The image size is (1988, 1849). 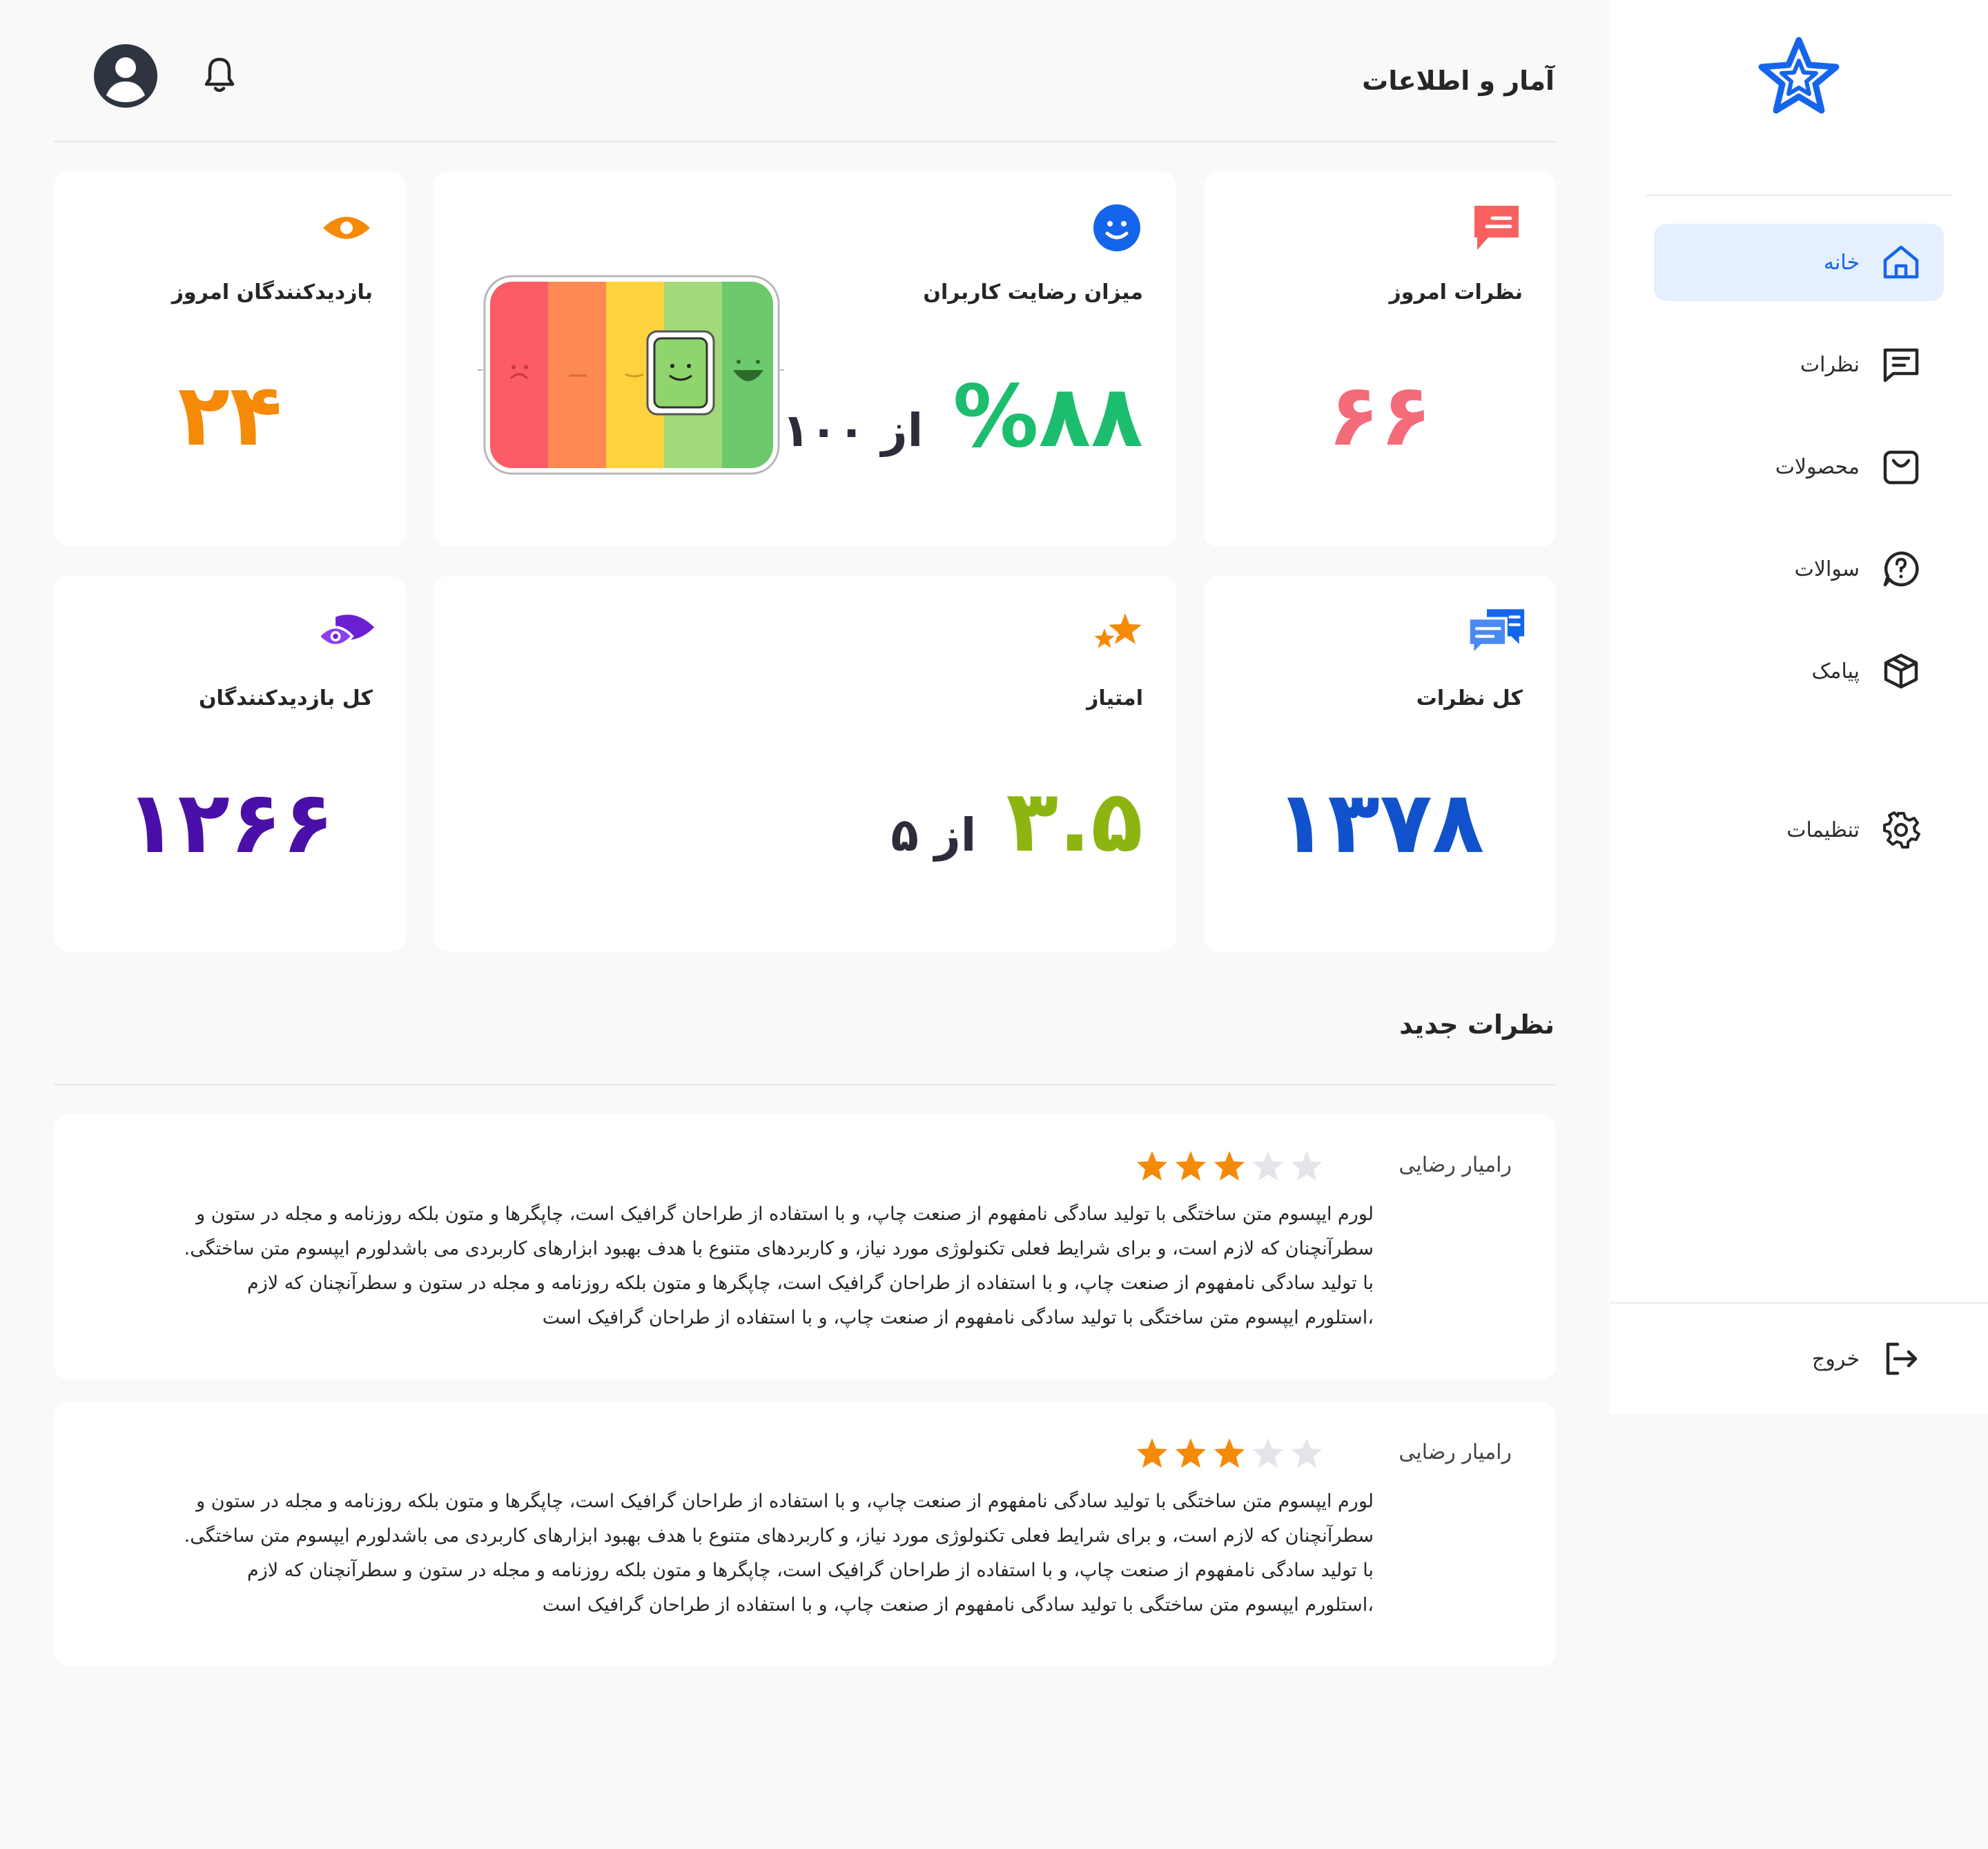 I want to click on stars-icon, so click(x=1117, y=634).